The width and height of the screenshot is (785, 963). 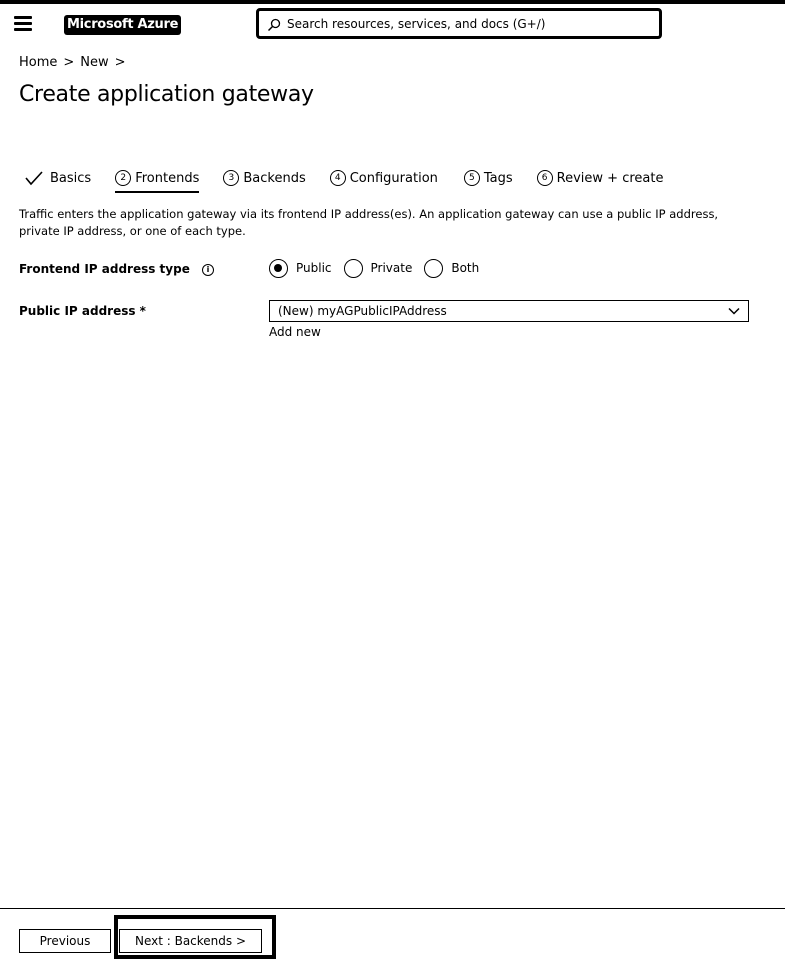 What do you see at coordinates (208, 269) in the screenshot?
I see `info-icon: i` at bounding box center [208, 269].